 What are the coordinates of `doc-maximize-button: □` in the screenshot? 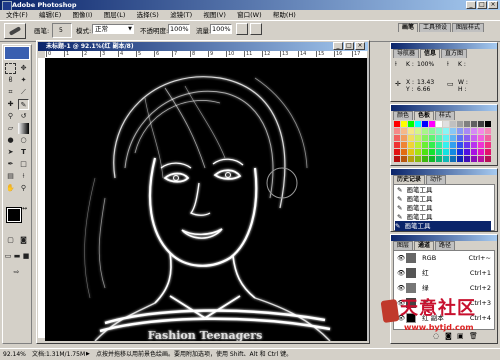 It's located at (349, 46).